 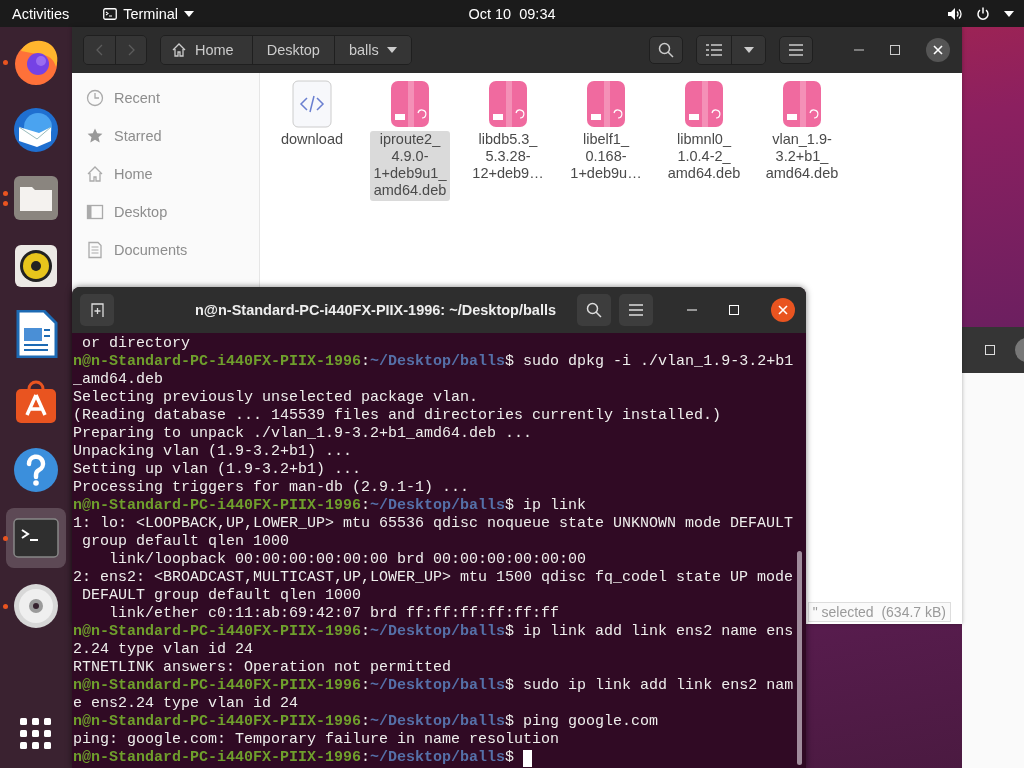 I want to click on folder-icon, so click(x=36, y=198).